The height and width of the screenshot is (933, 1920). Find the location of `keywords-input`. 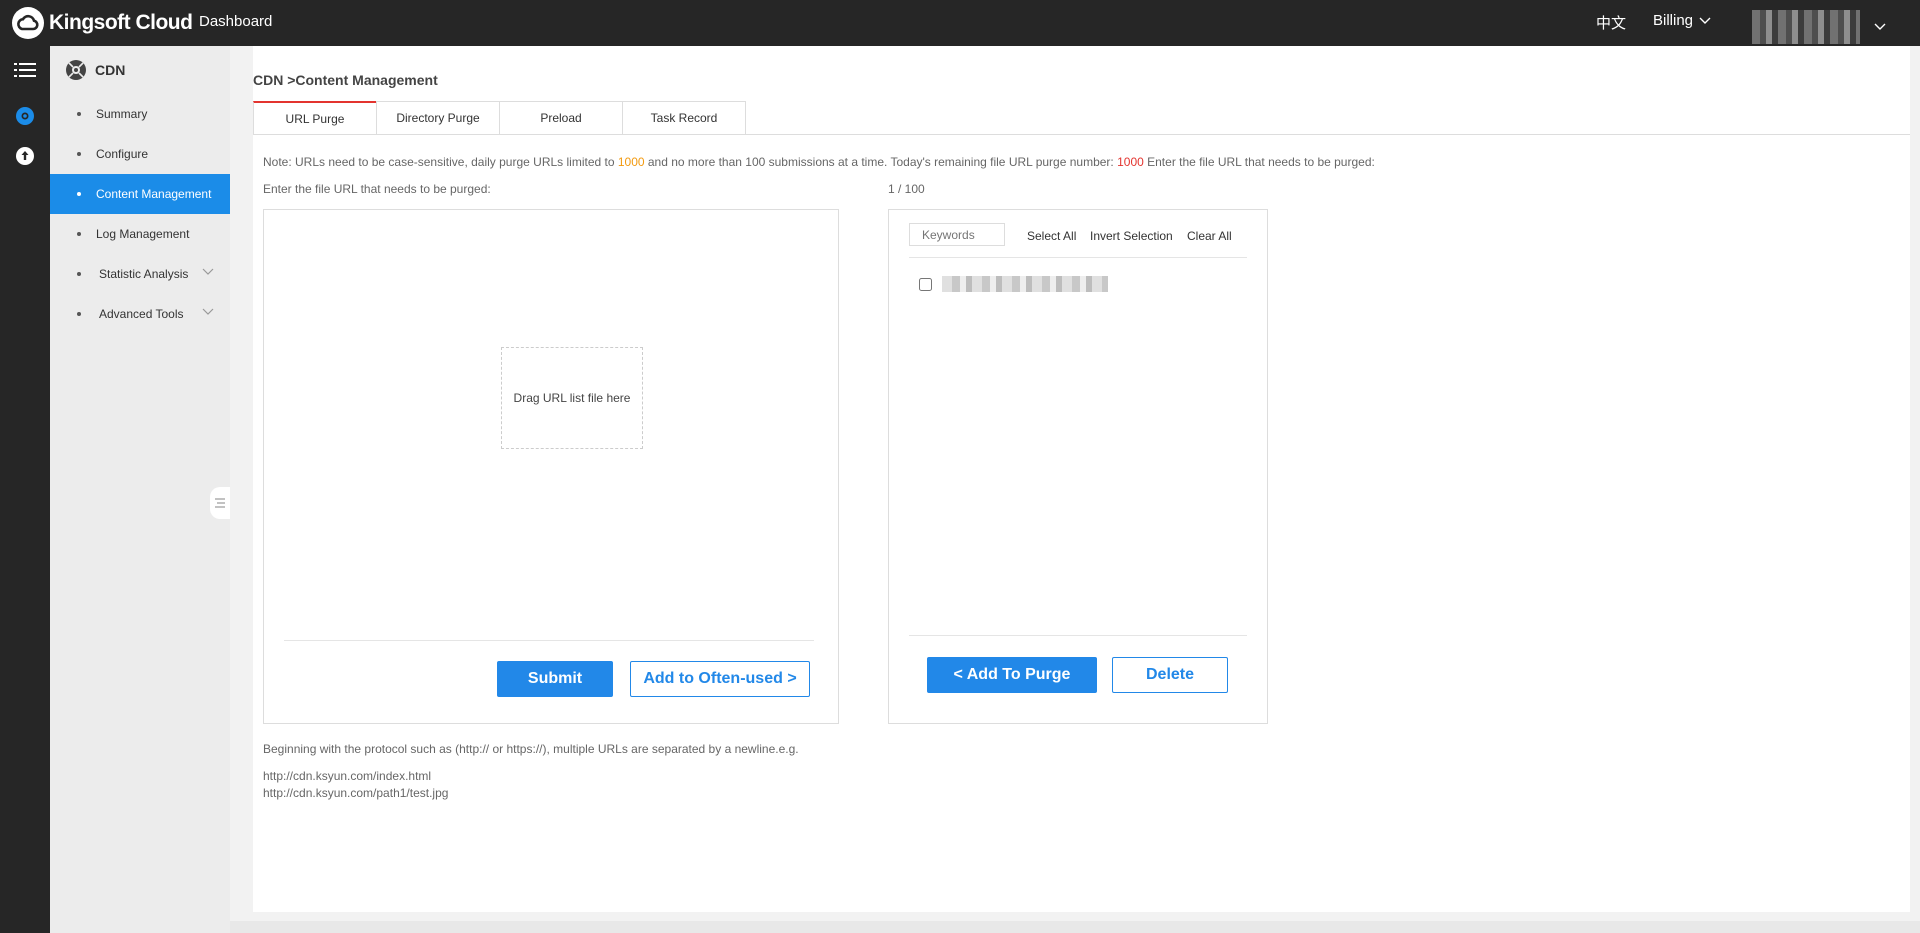

keywords-input is located at coordinates (957, 234).